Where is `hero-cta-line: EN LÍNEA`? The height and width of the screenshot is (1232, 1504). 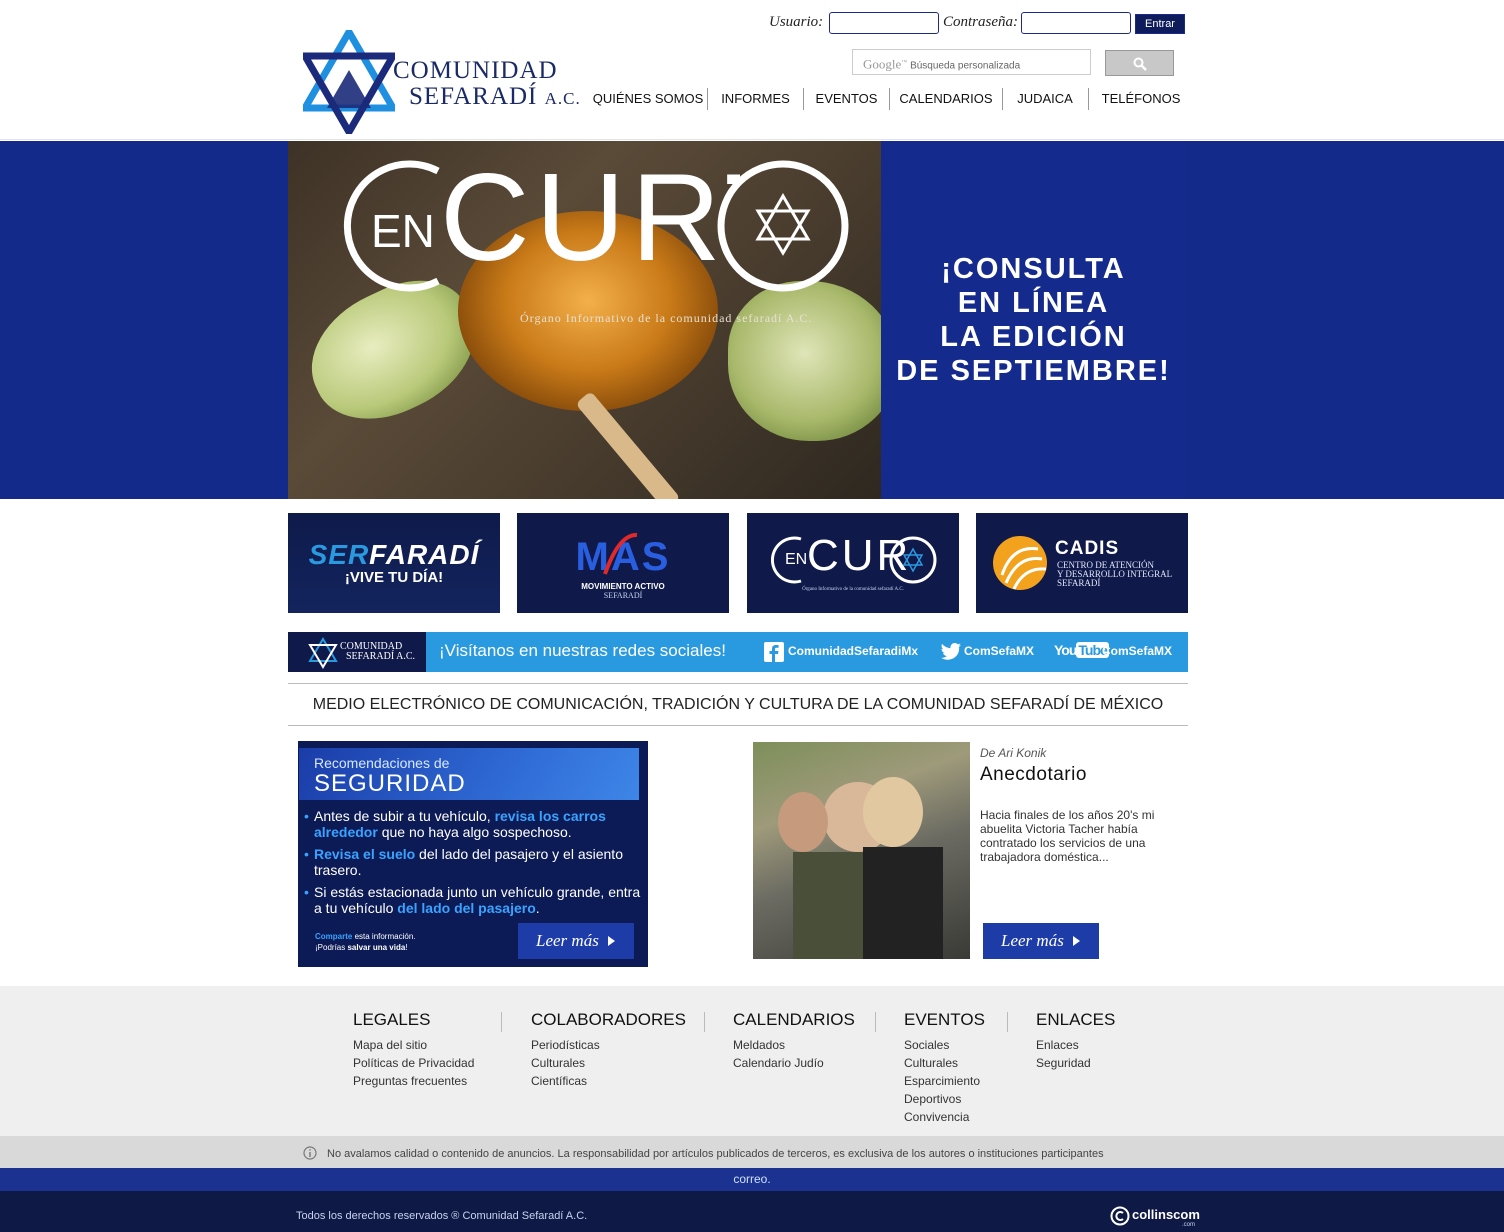
hero-cta-line: EN LÍNEA is located at coordinates (1033, 303).